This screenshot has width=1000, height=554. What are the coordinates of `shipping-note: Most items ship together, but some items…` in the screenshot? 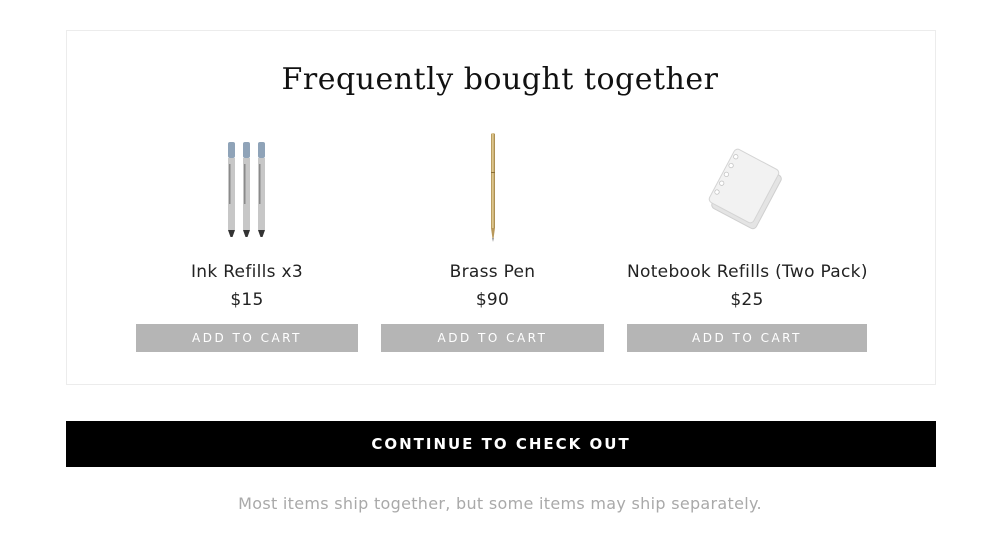 It's located at (500, 503).